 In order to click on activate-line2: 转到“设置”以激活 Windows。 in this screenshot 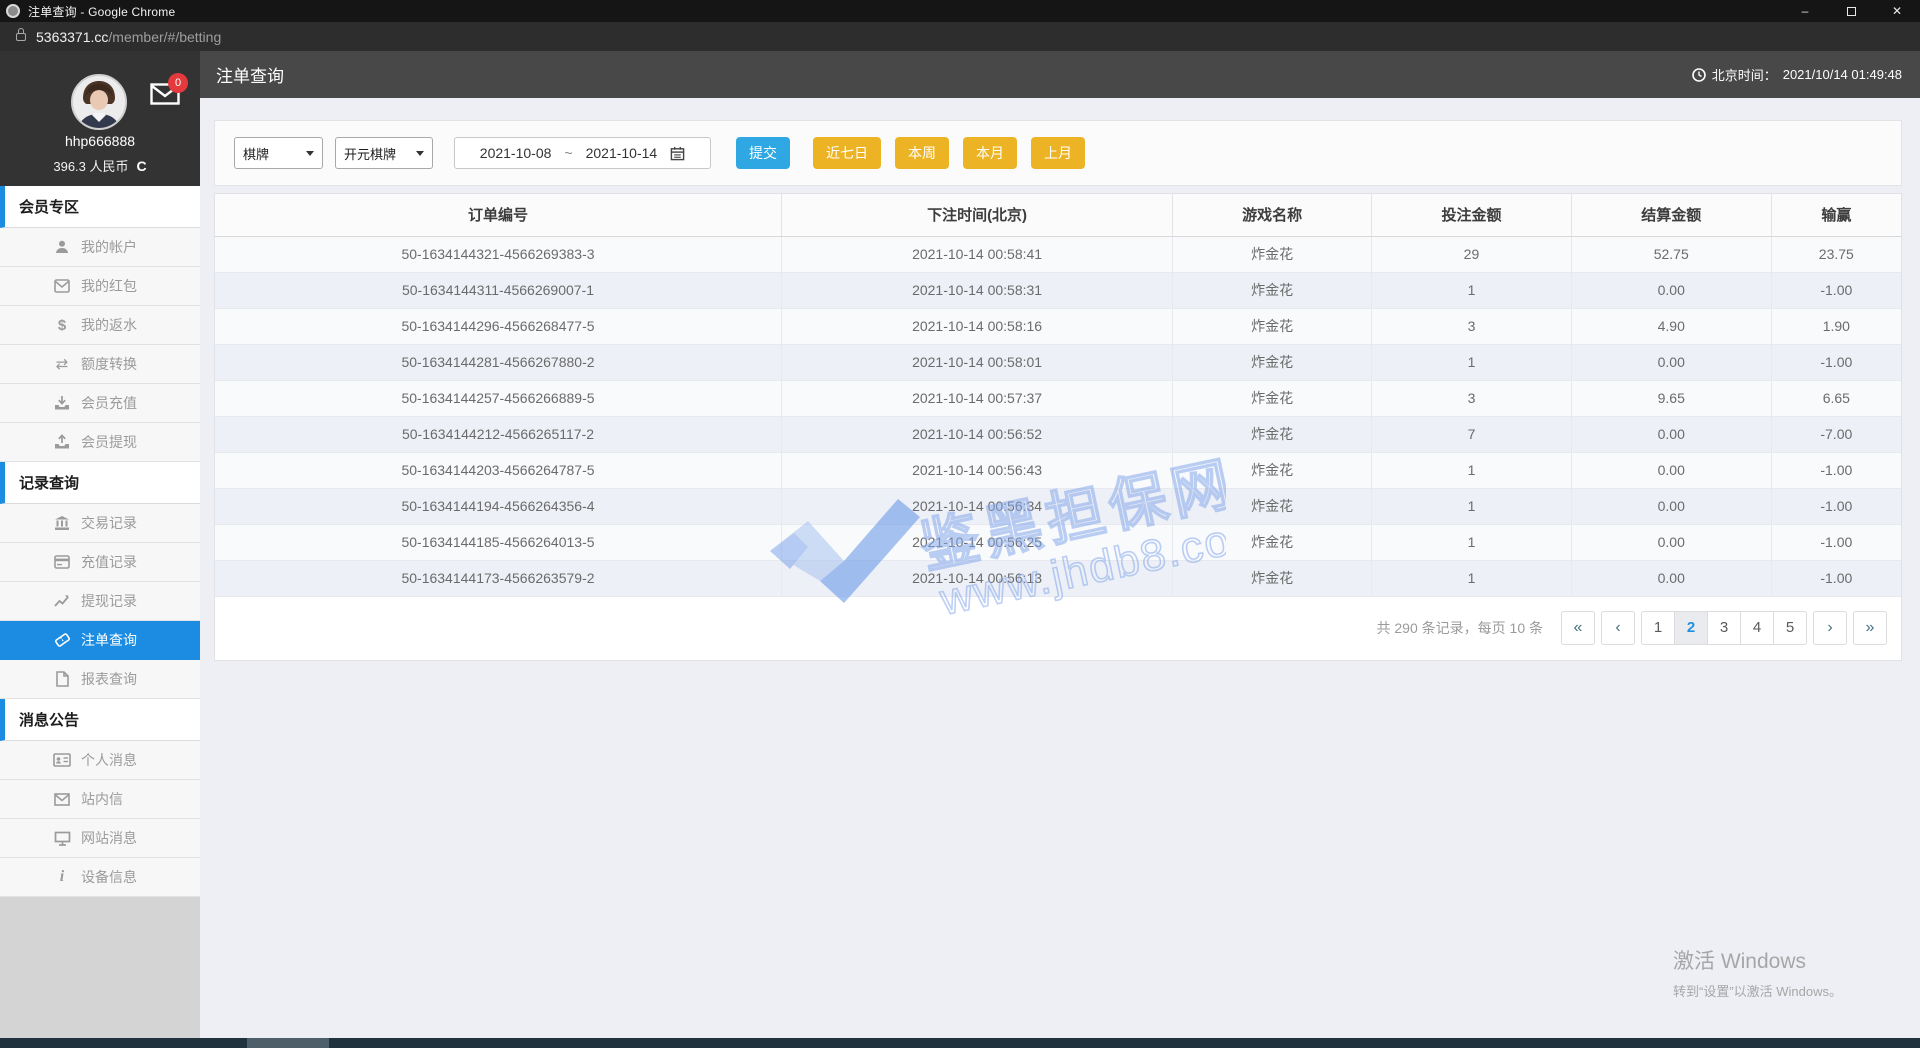, I will do `click(1757, 991)`.